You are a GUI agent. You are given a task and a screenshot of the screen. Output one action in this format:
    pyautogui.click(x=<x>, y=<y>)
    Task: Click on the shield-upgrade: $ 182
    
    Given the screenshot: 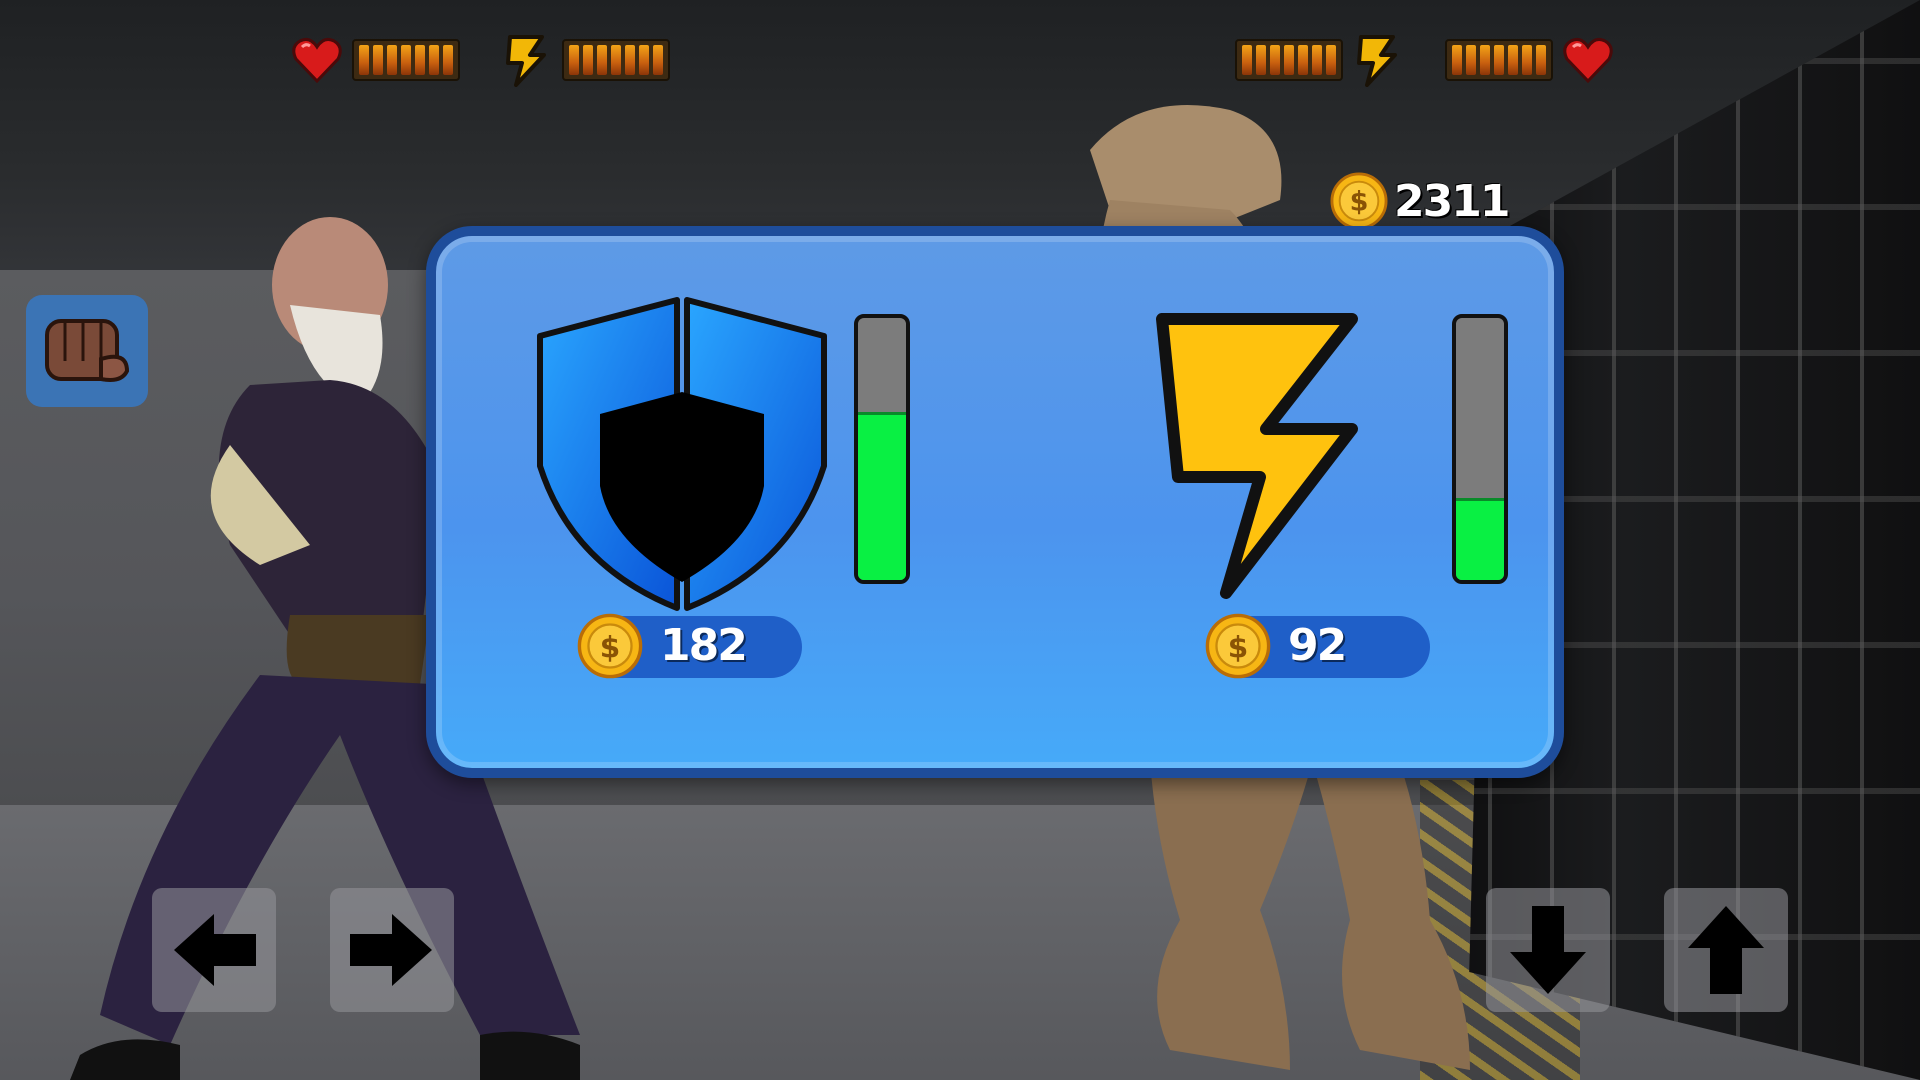 What is the action you would take?
    pyautogui.click(x=742, y=502)
    